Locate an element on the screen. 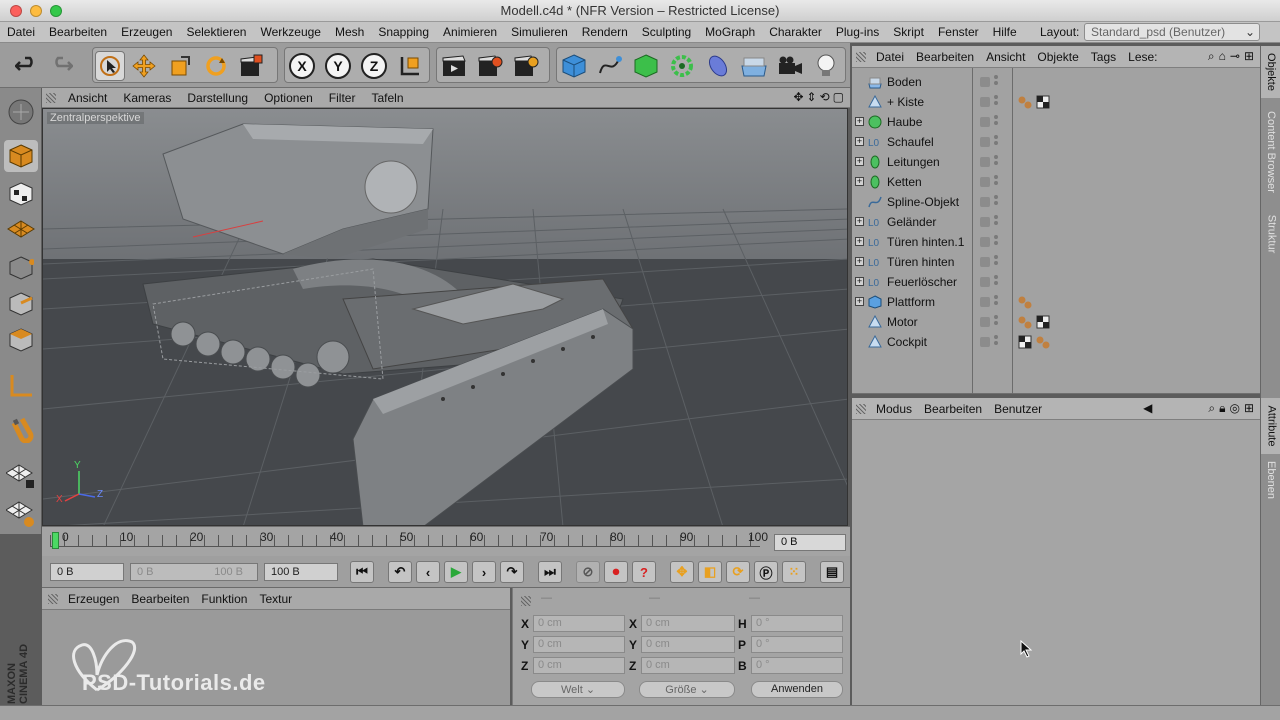 The width and height of the screenshot is (1280, 720). target-icon: ◎ is located at coordinates (1234, 408).